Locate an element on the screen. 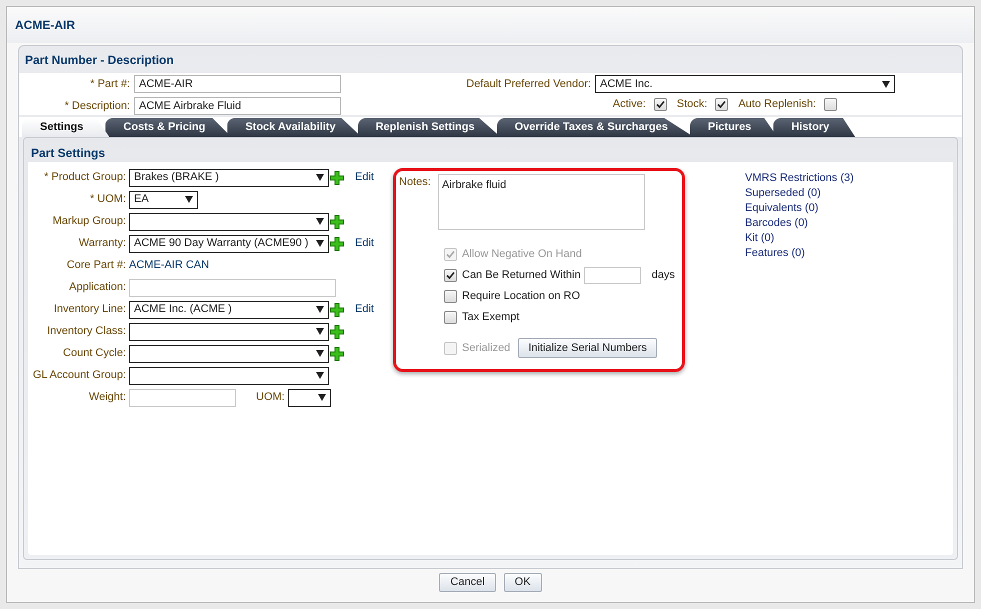  section-title: Part Settings is located at coordinates (68, 153).